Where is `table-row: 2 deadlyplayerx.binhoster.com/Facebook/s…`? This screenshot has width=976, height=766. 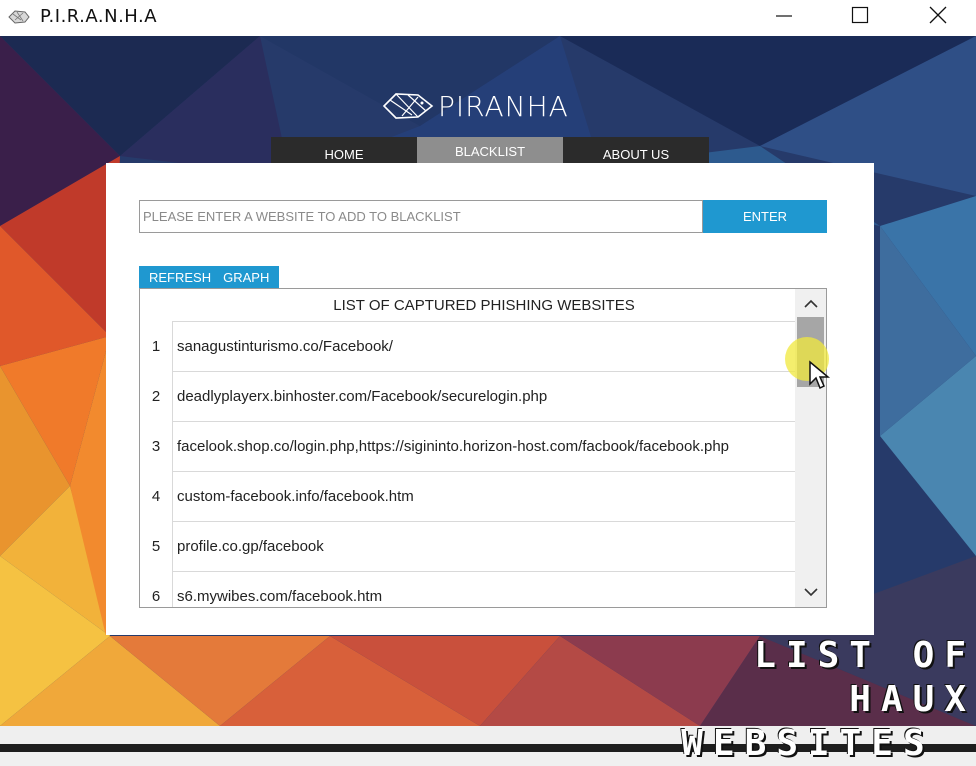 table-row: 2 deadlyplayerx.binhoster.com/Facebook/s… is located at coordinates (468, 396).